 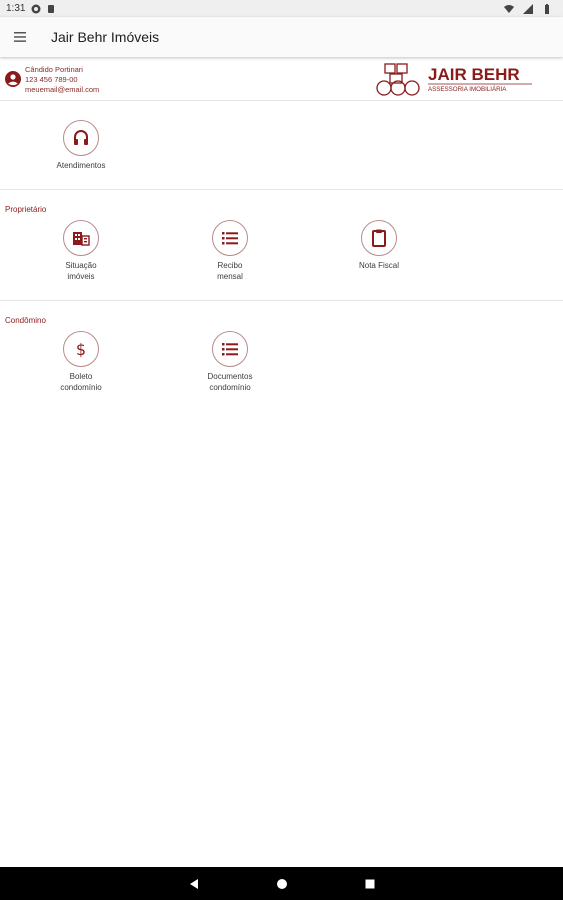 I want to click on app-bar: Jair Behr Imóveis, so click(x=281, y=37).